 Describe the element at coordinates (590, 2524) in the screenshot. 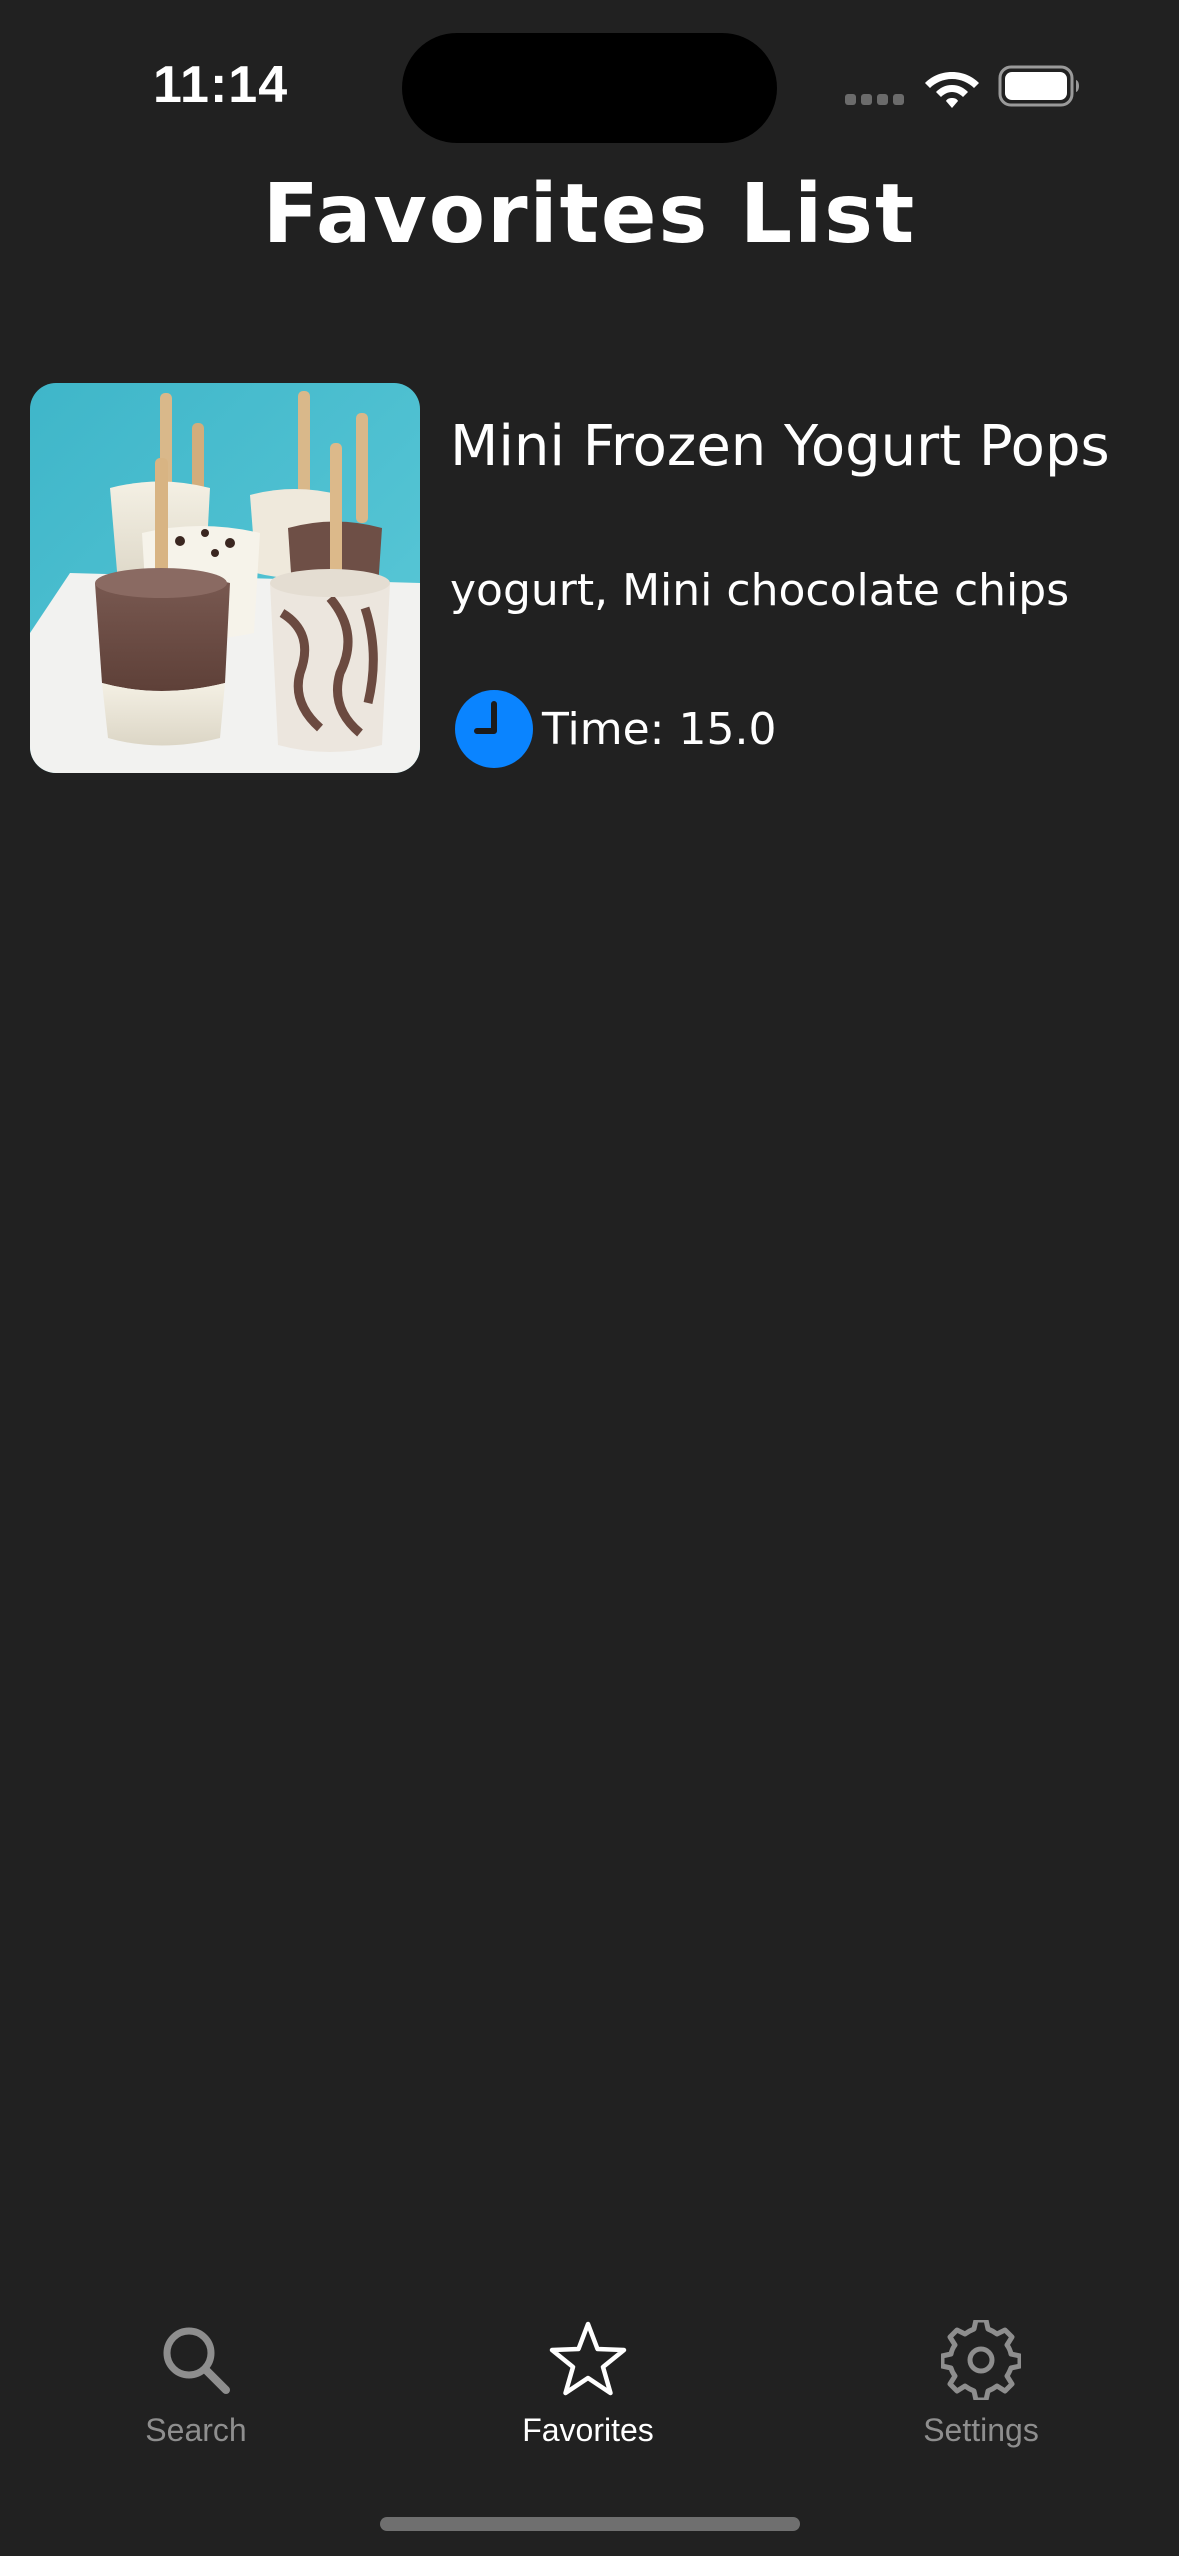

I see `home-indicator` at that location.